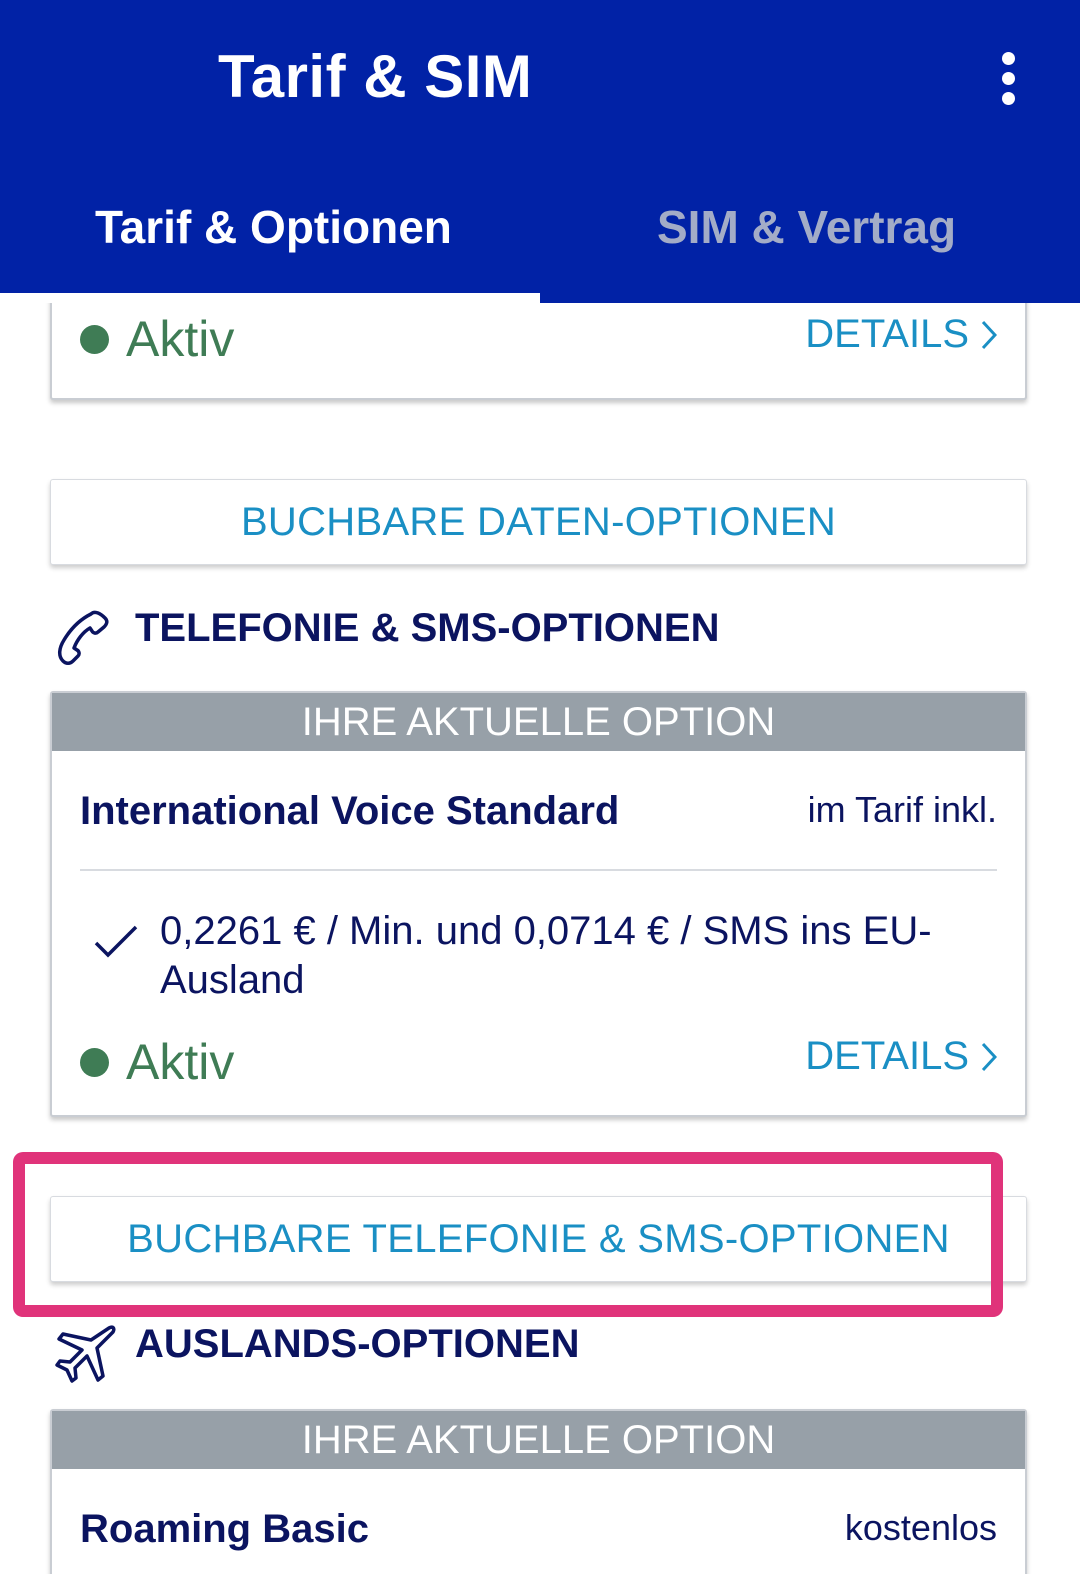 The image size is (1080, 1574). What do you see at coordinates (1010, 78) in the screenshot?
I see `more-vertical-icon` at bounding box center [1010, 78].